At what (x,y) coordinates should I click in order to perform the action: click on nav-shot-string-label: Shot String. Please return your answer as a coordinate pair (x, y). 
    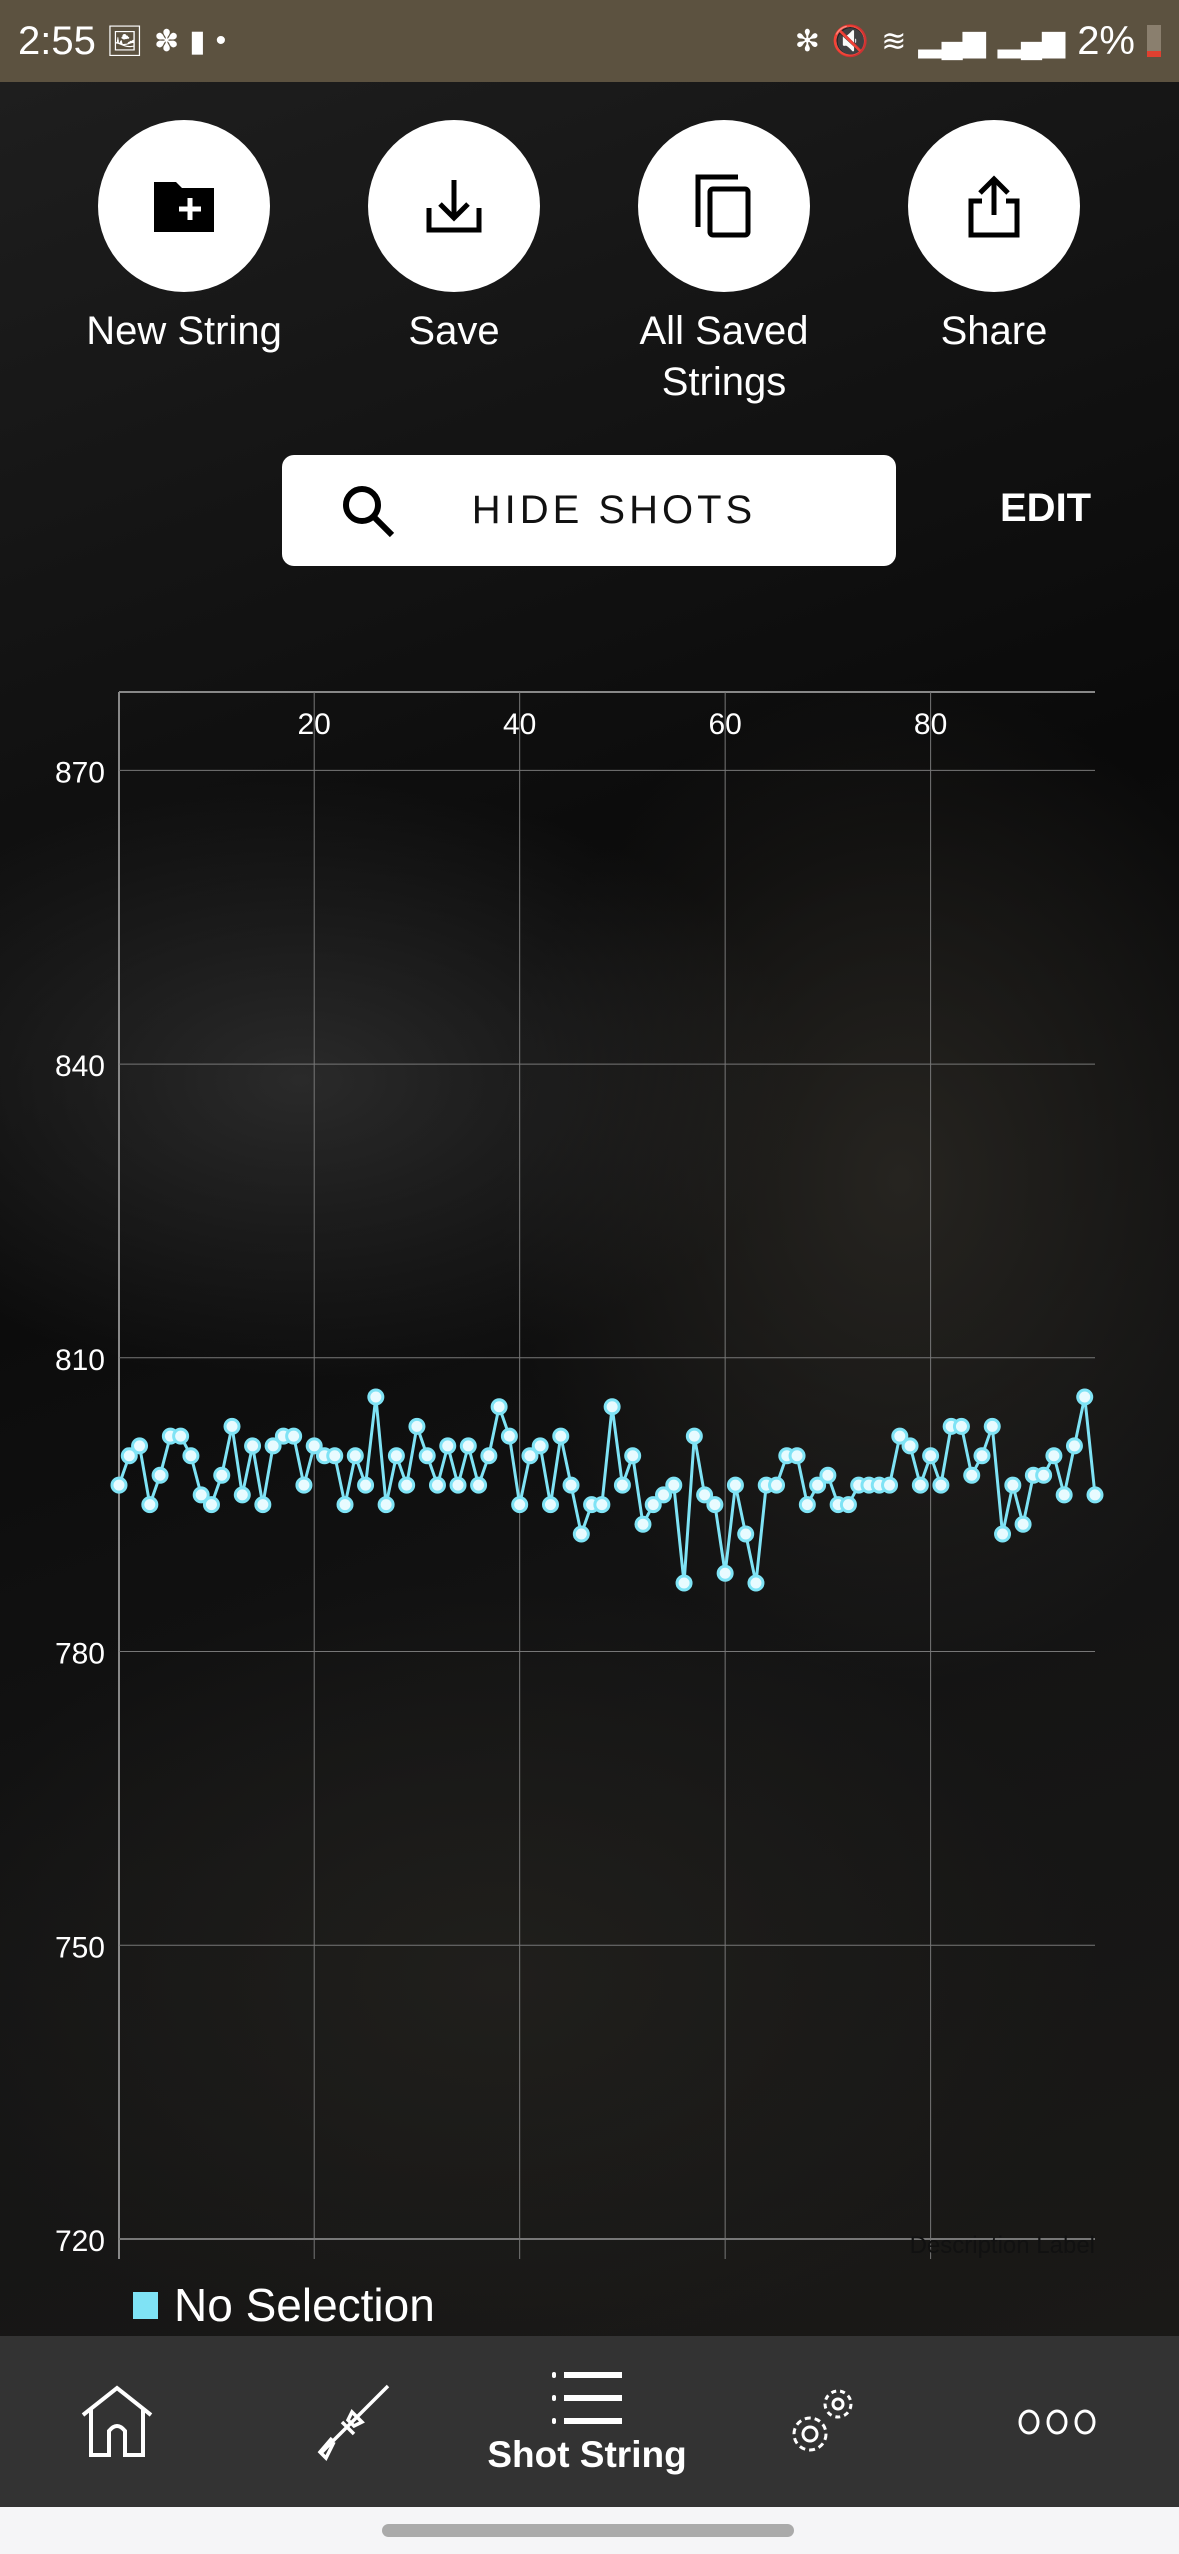
    Looking at the image, I should click on (587, 2454).